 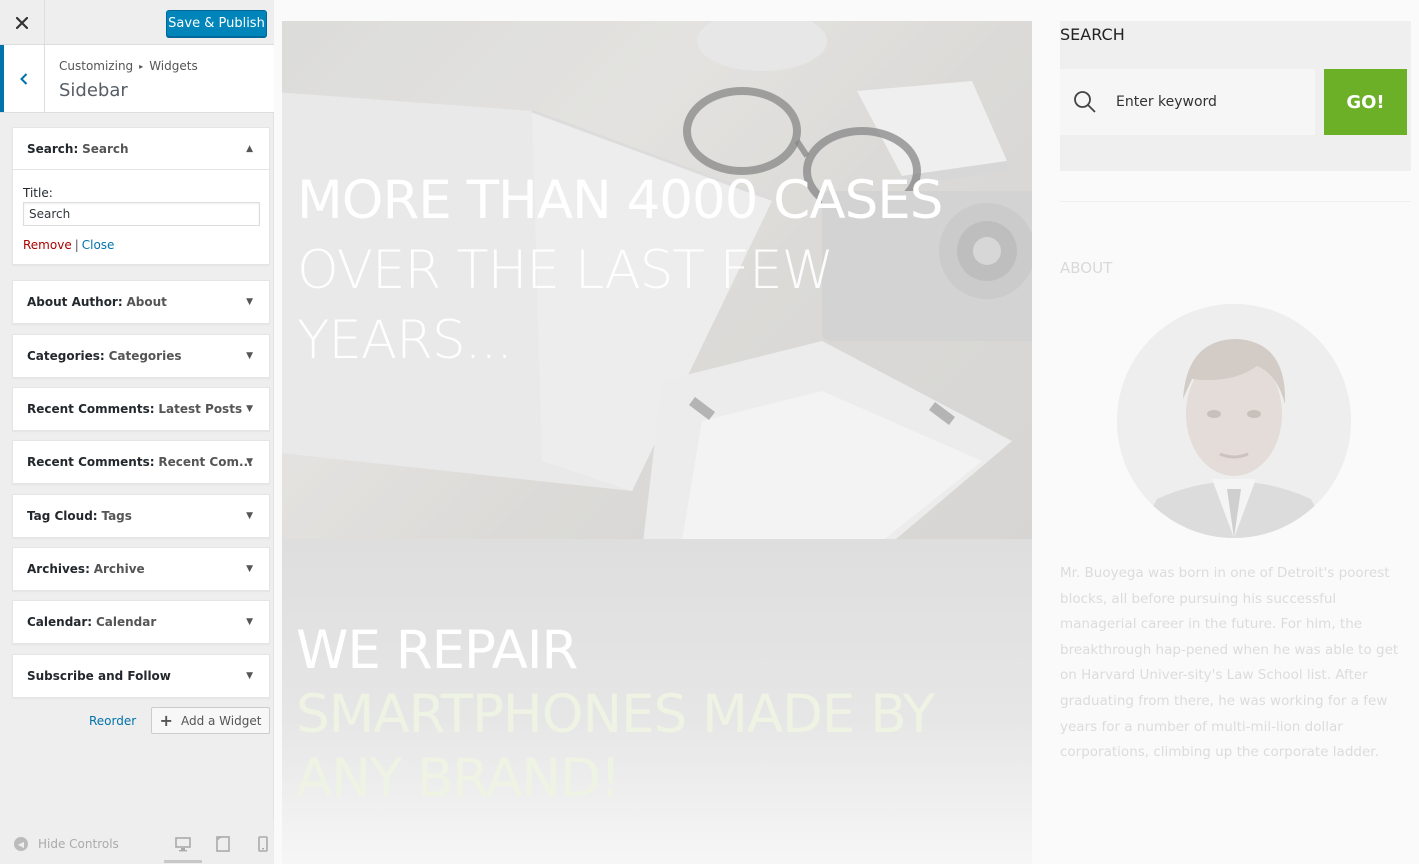 I want to click on widget-search: Search: Search ▲ Title: Remove|Close, so click(x=141, y=196).